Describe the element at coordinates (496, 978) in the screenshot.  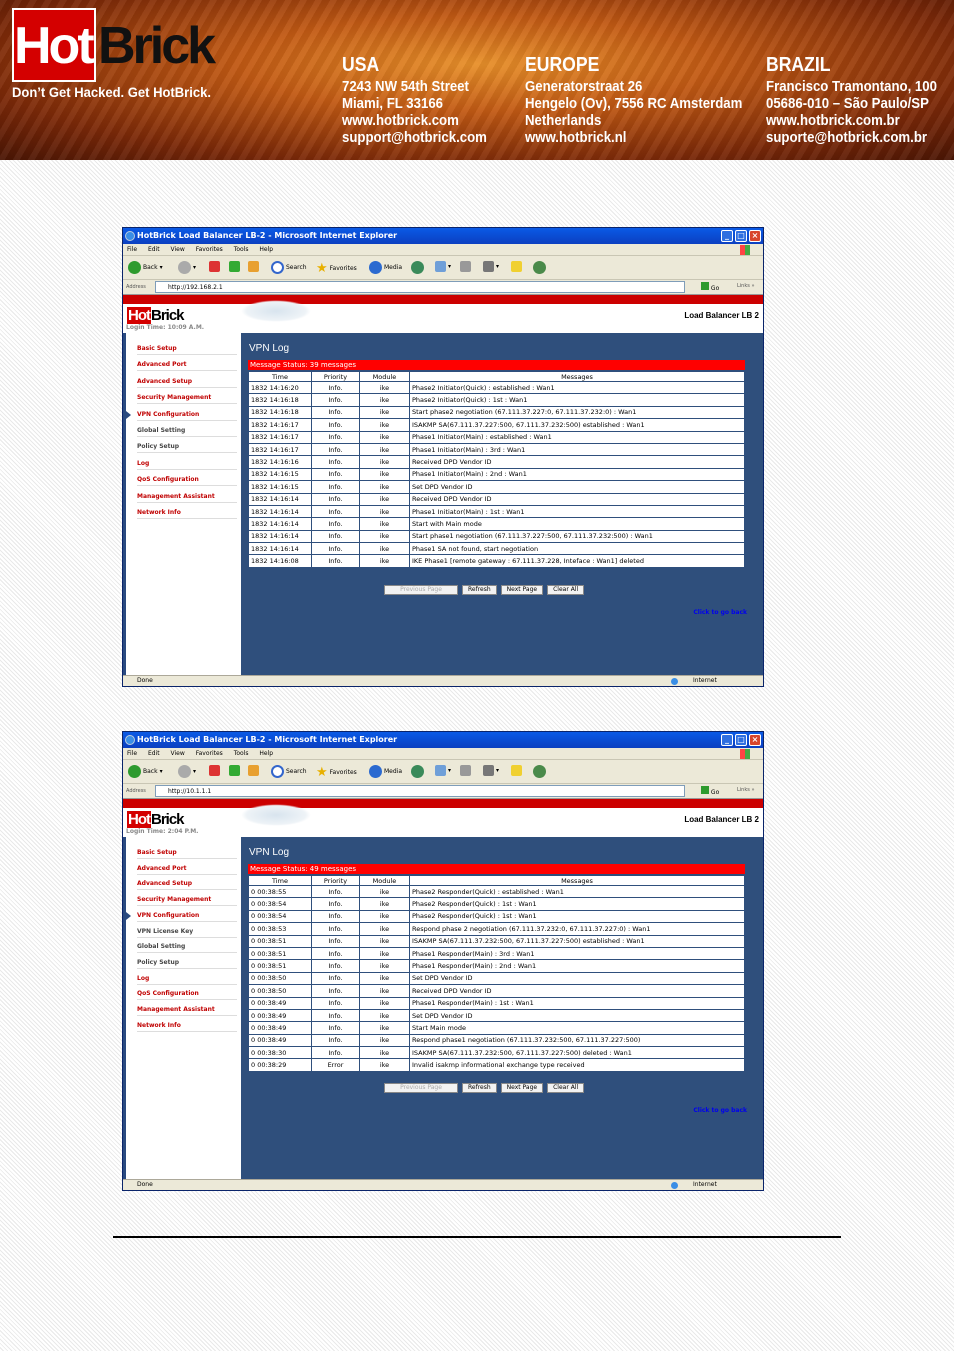
I see `log-row: 0 00:38:50 Info. ike Set DPD Vendor ID` at that location.